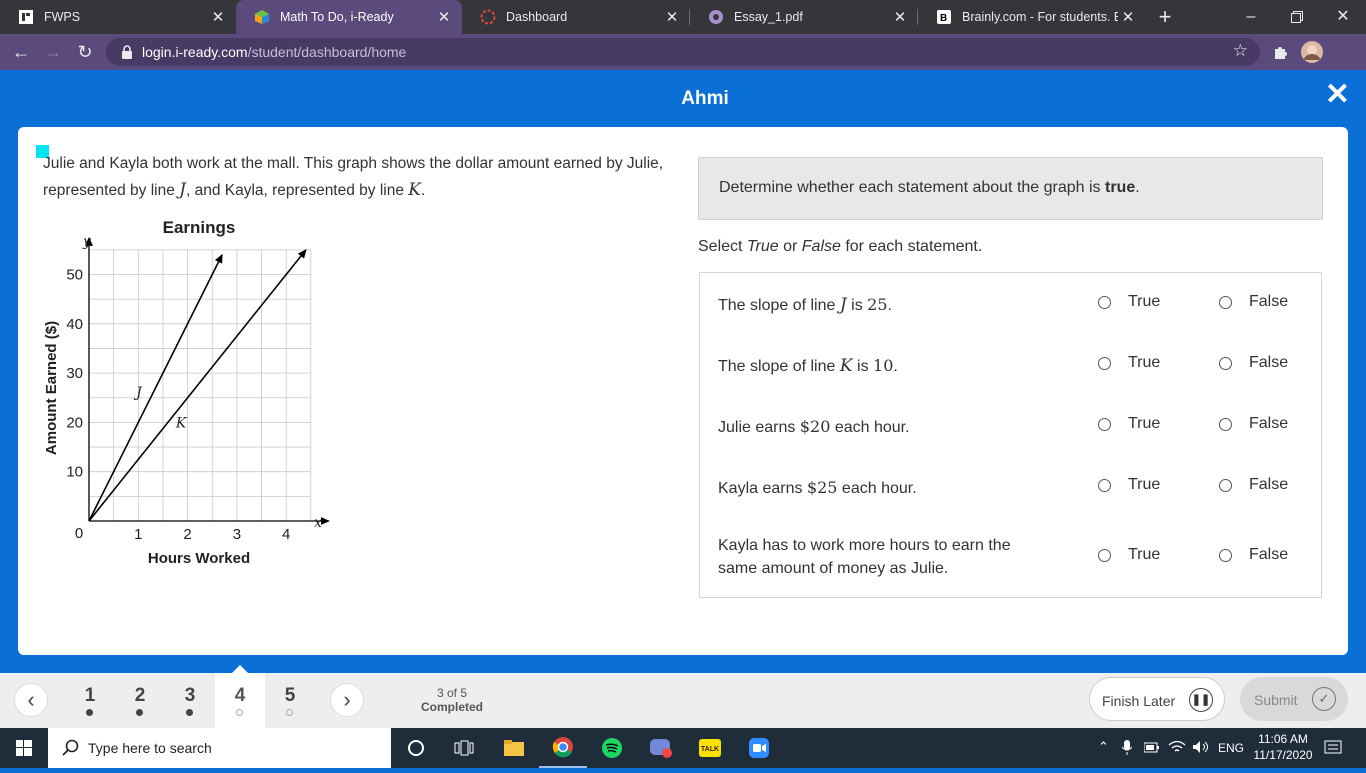 This screenshot has width=1366, height=773. What do you see at coordinates (1165, 17) in the screenshot?
I see `new-tab-button: +` at bounding box center [1165, 17].